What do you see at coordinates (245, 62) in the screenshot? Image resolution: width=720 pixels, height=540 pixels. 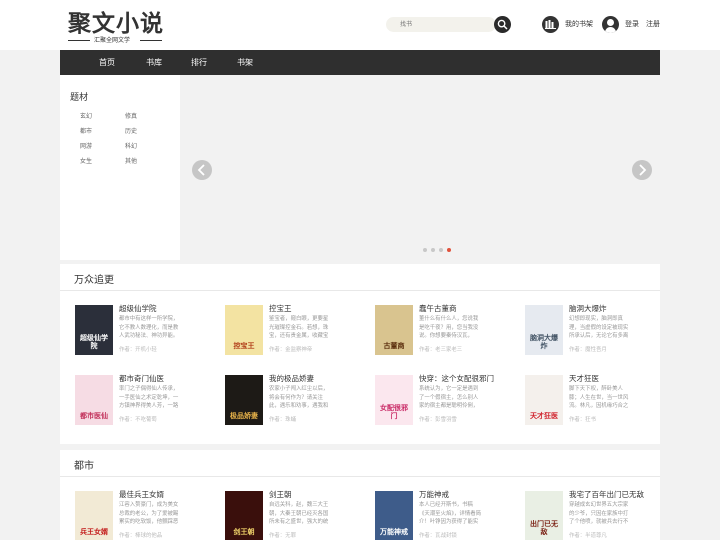 I see `nav-bookshelf: 书架` at bounding box center [245, 62].